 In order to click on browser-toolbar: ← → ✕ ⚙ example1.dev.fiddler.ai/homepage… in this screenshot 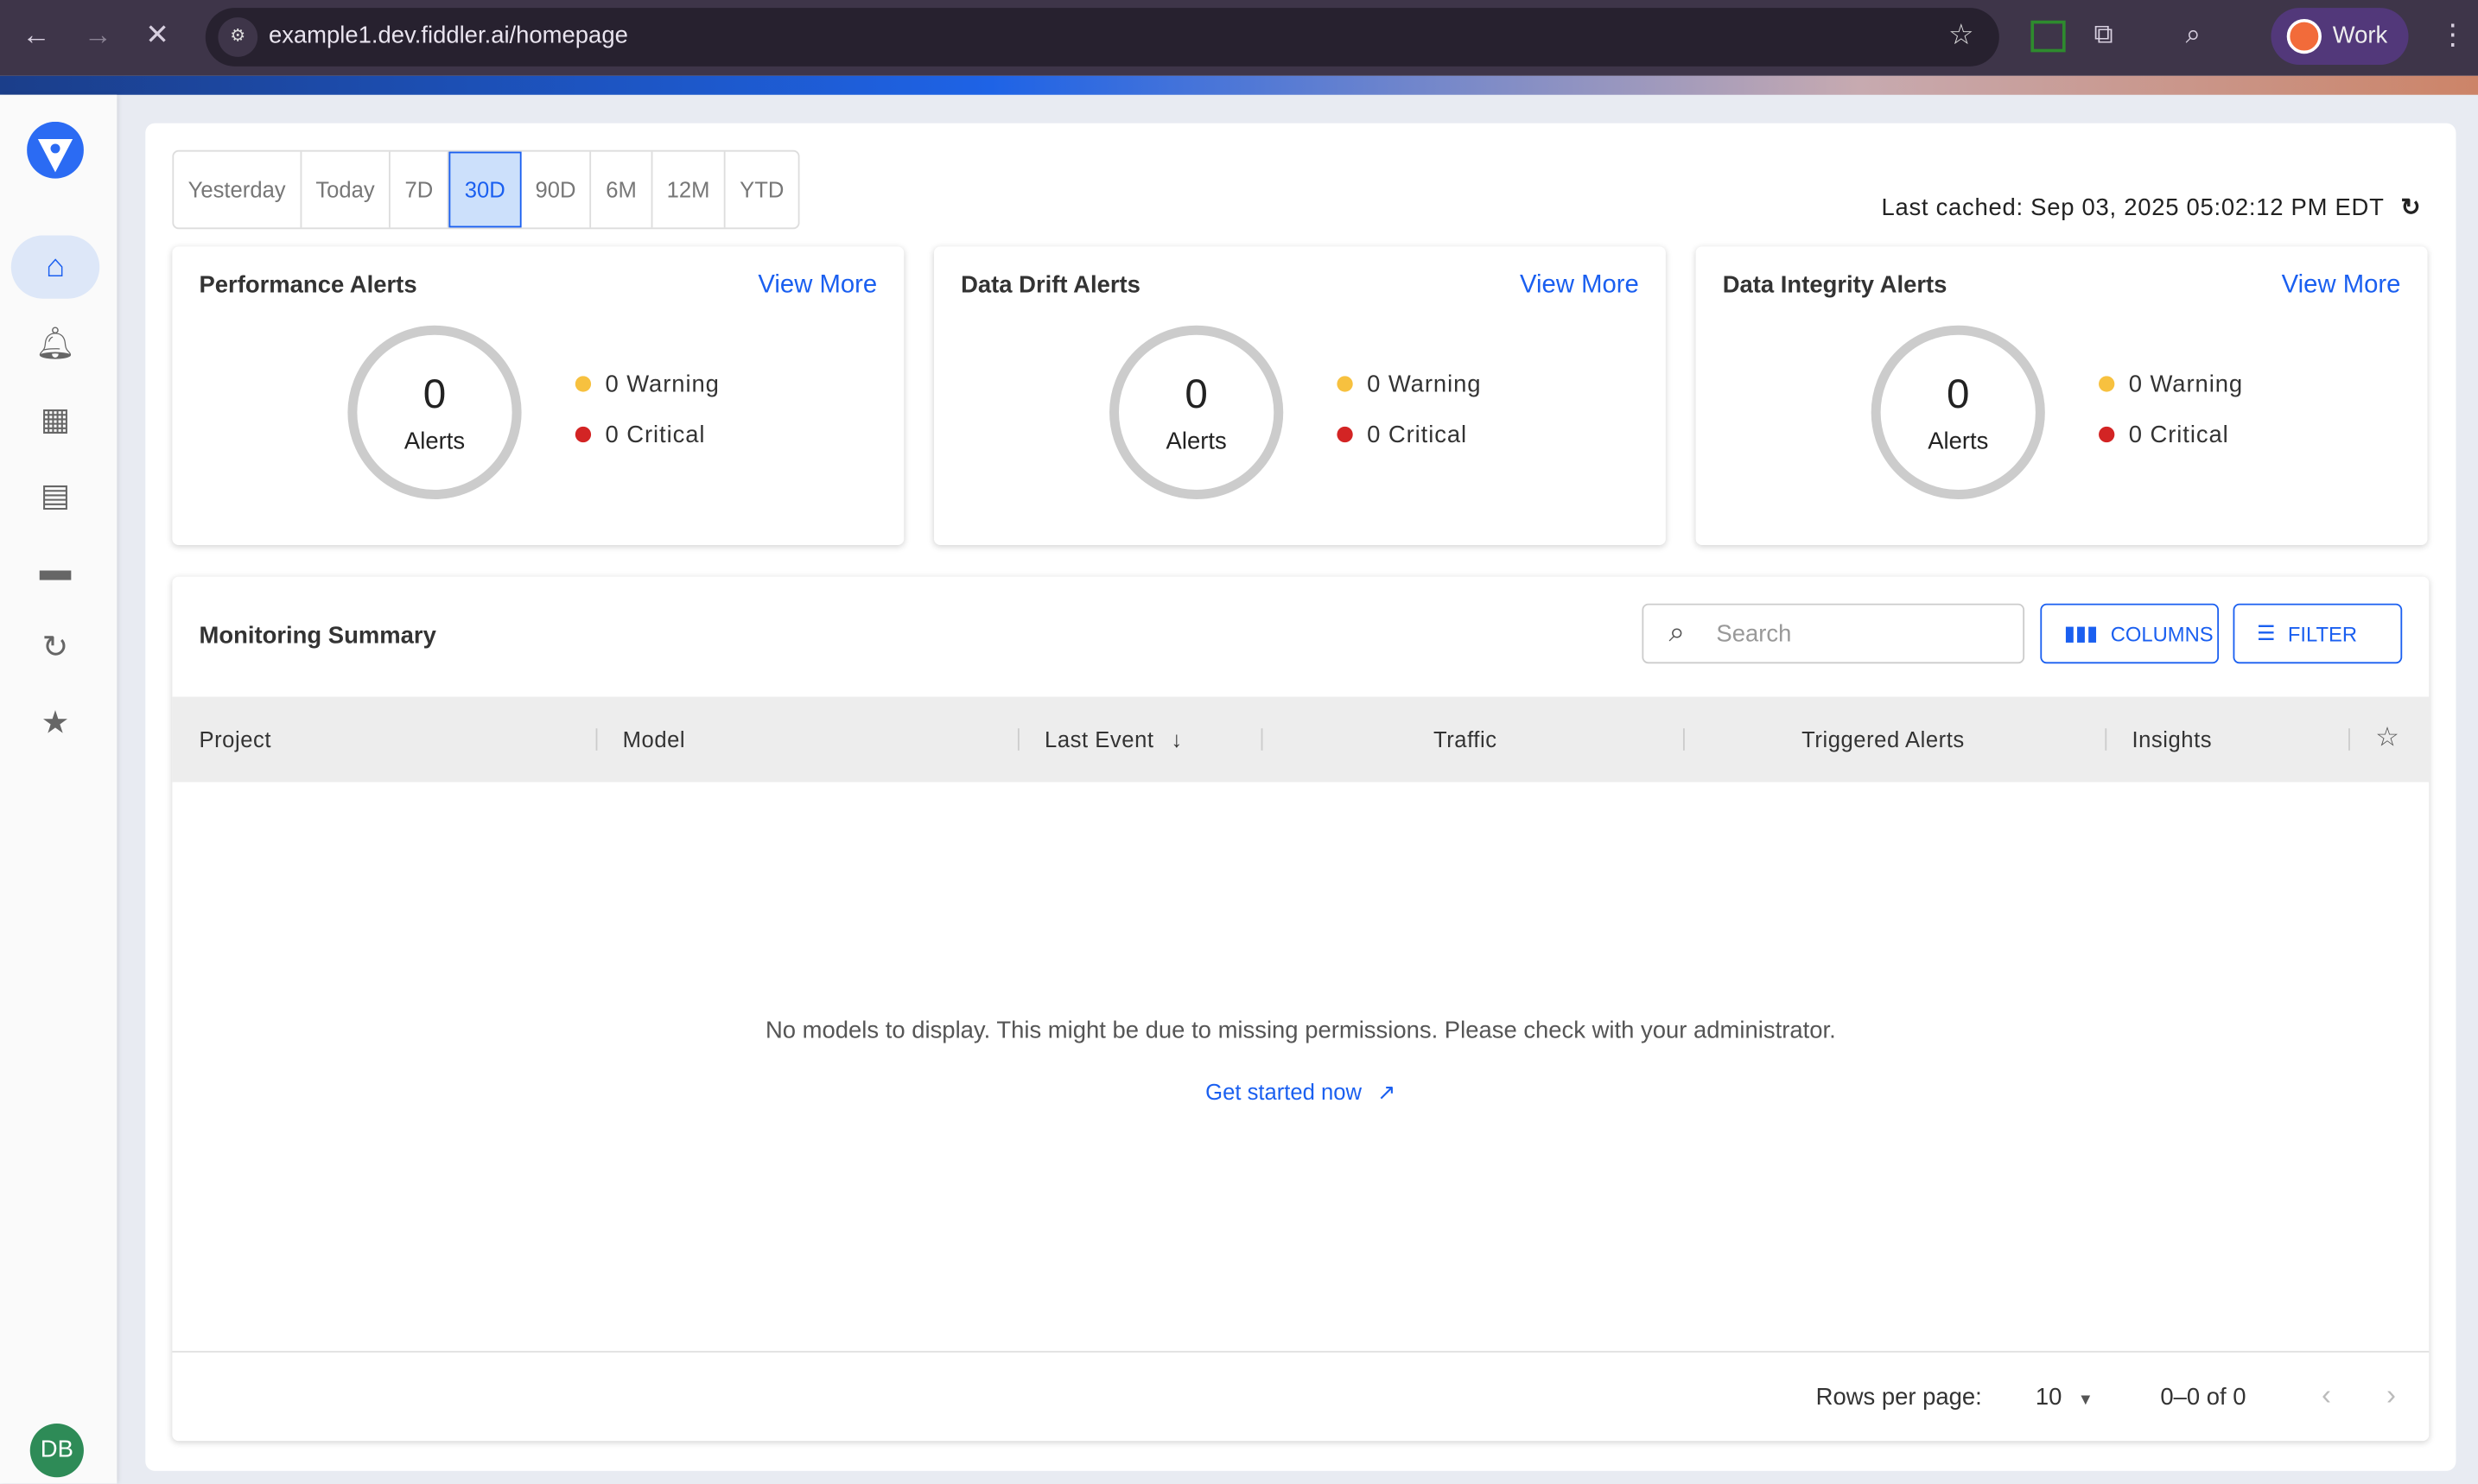, I will do `click(1239, 38)`.